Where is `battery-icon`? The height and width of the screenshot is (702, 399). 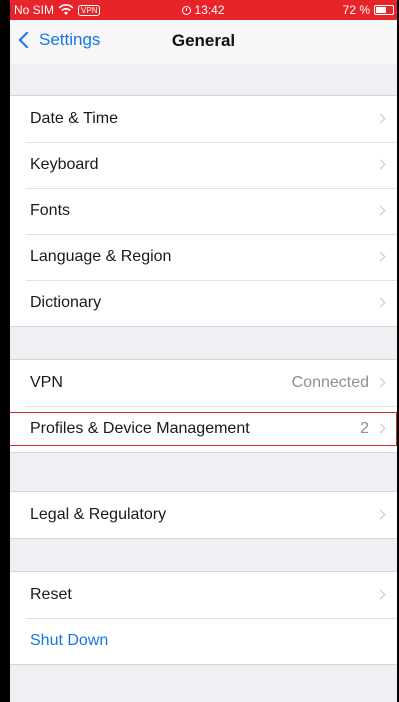 battery-icon is located at coordinates (384, 10).